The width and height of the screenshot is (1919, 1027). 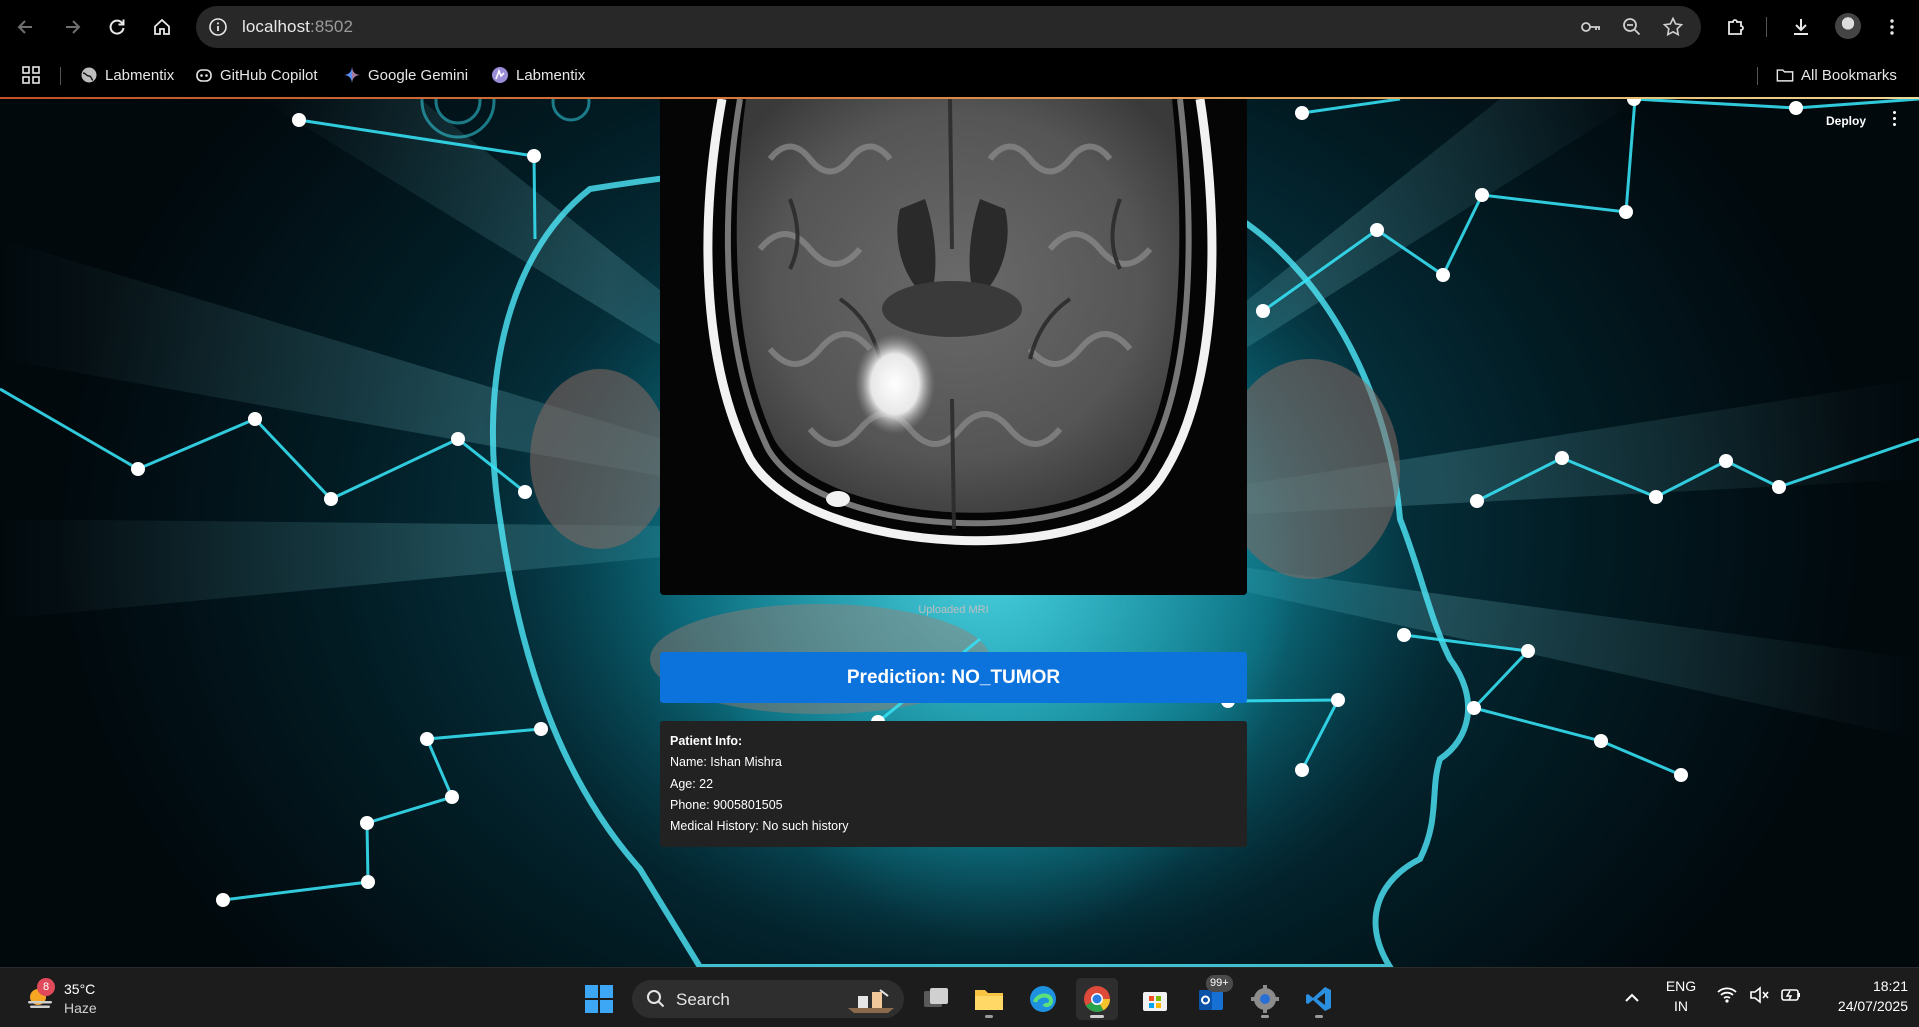 What do you see at coordinates (276, 26) in the screenshot?
I see `url-host: localhost` at bounding box center [276, 26].